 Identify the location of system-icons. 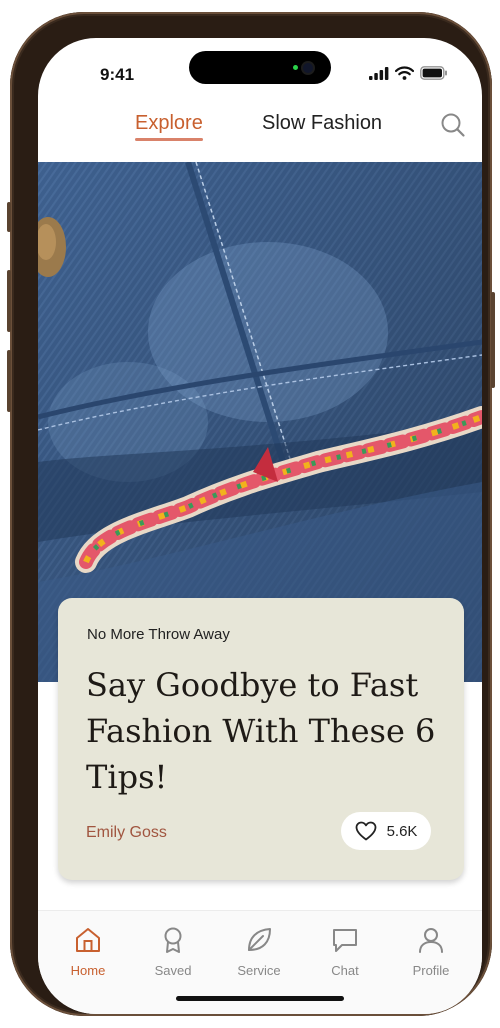
(408, 73).